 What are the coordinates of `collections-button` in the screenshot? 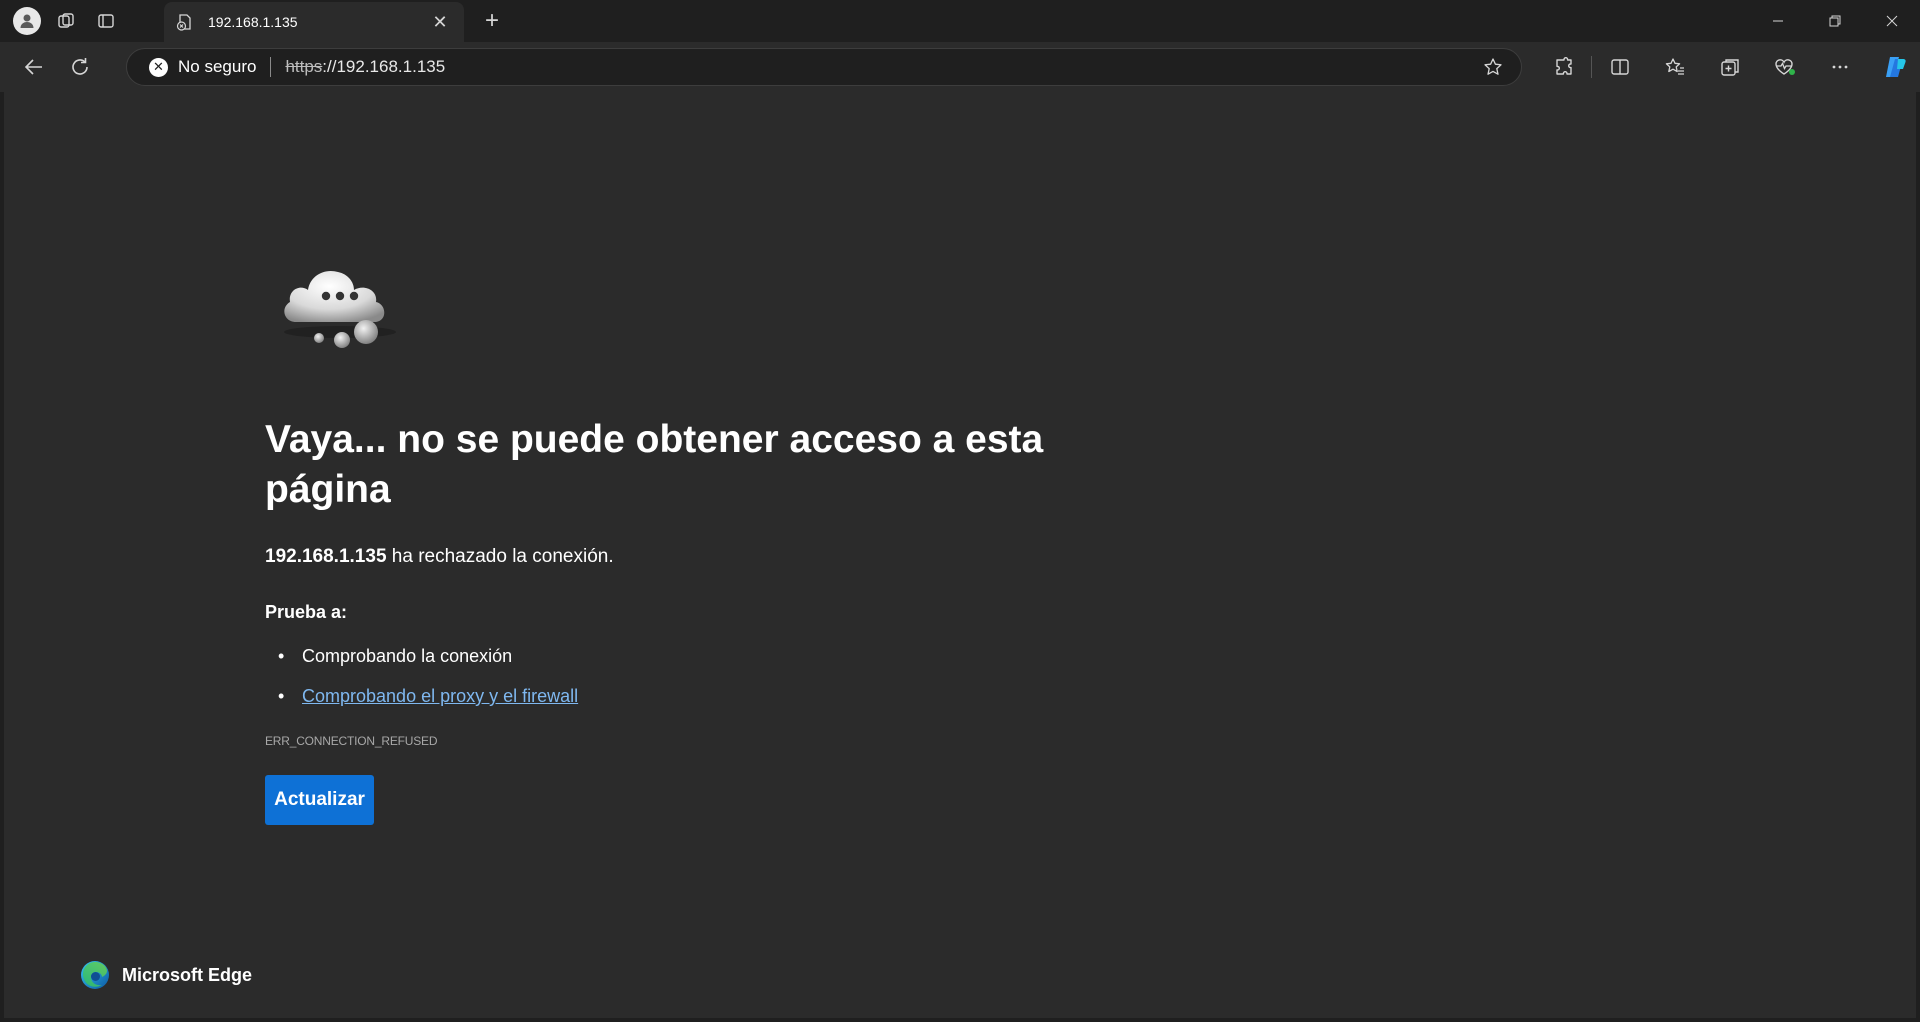 It's located at (1729, 67).